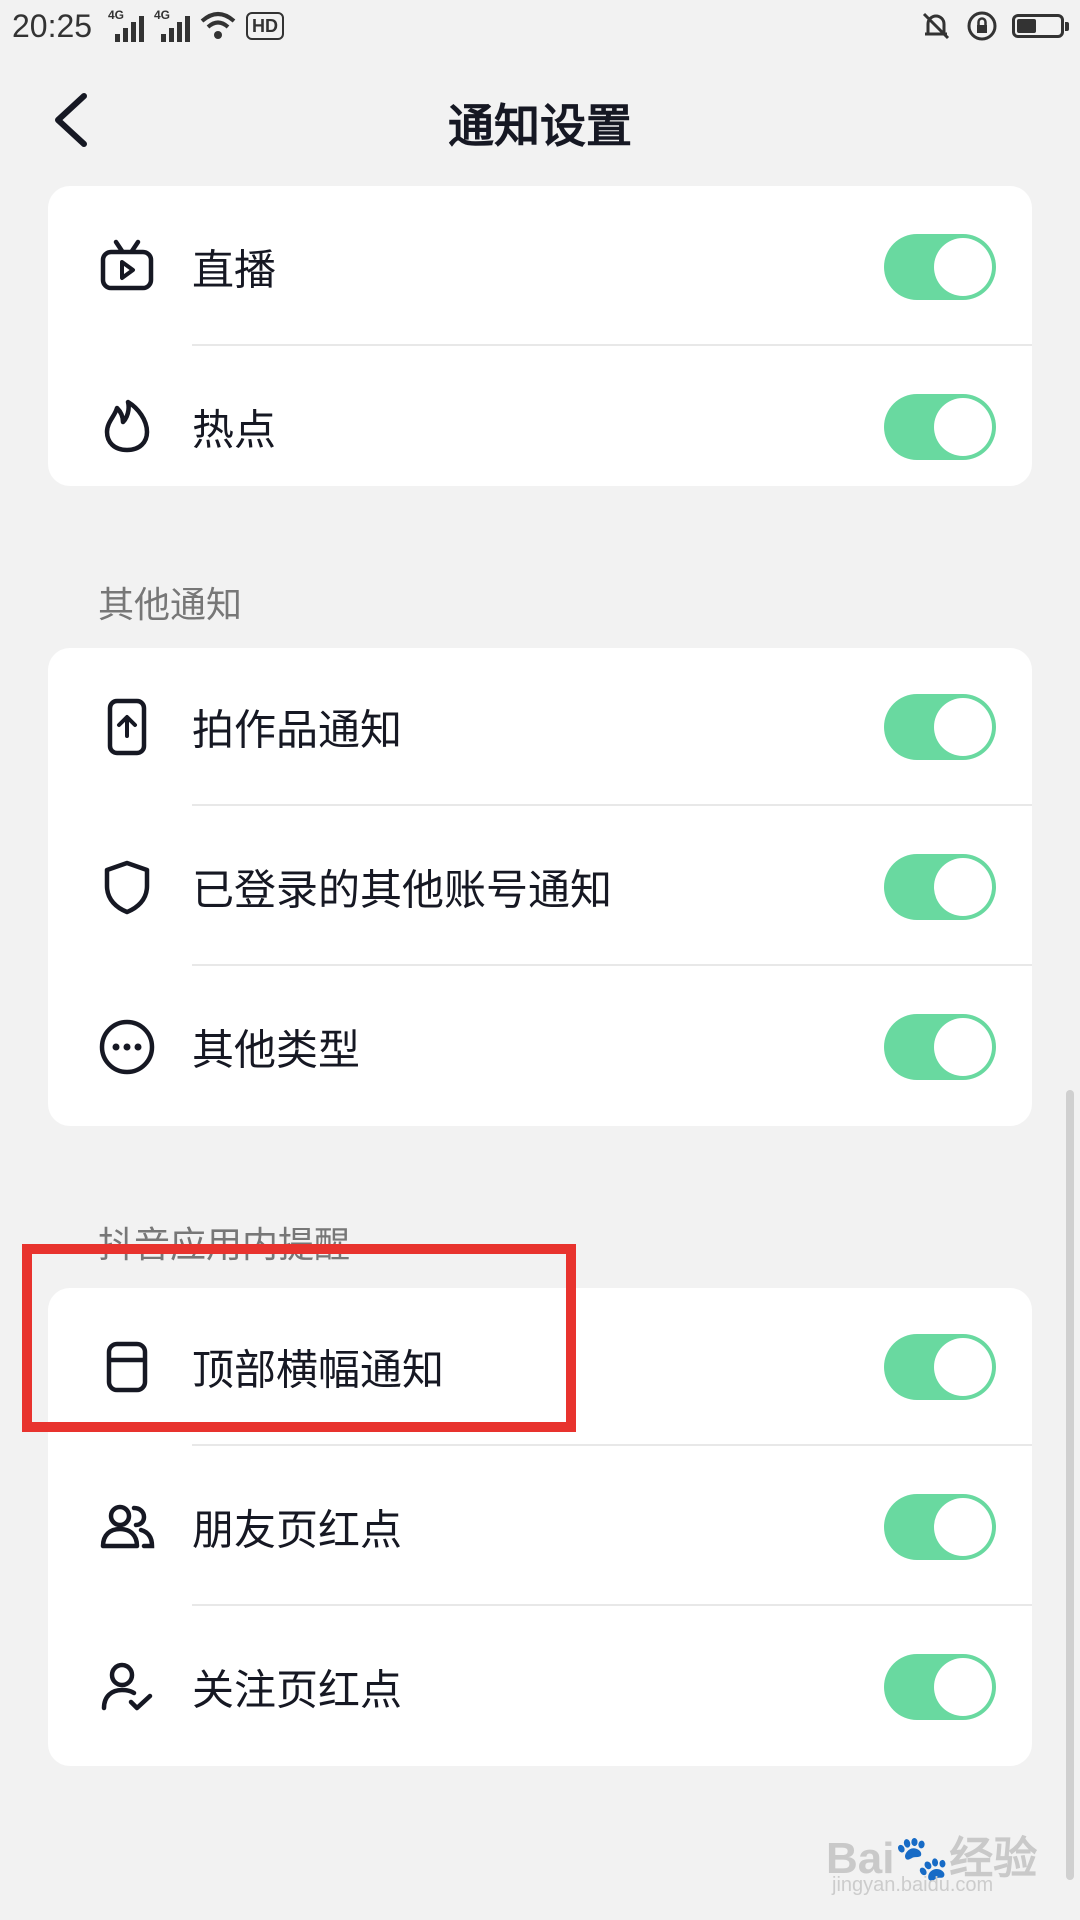  What do you see at coordinates (1070, 1485) in the screenshot?
I see `scrollbar` at bounding box center [1070, 1485].